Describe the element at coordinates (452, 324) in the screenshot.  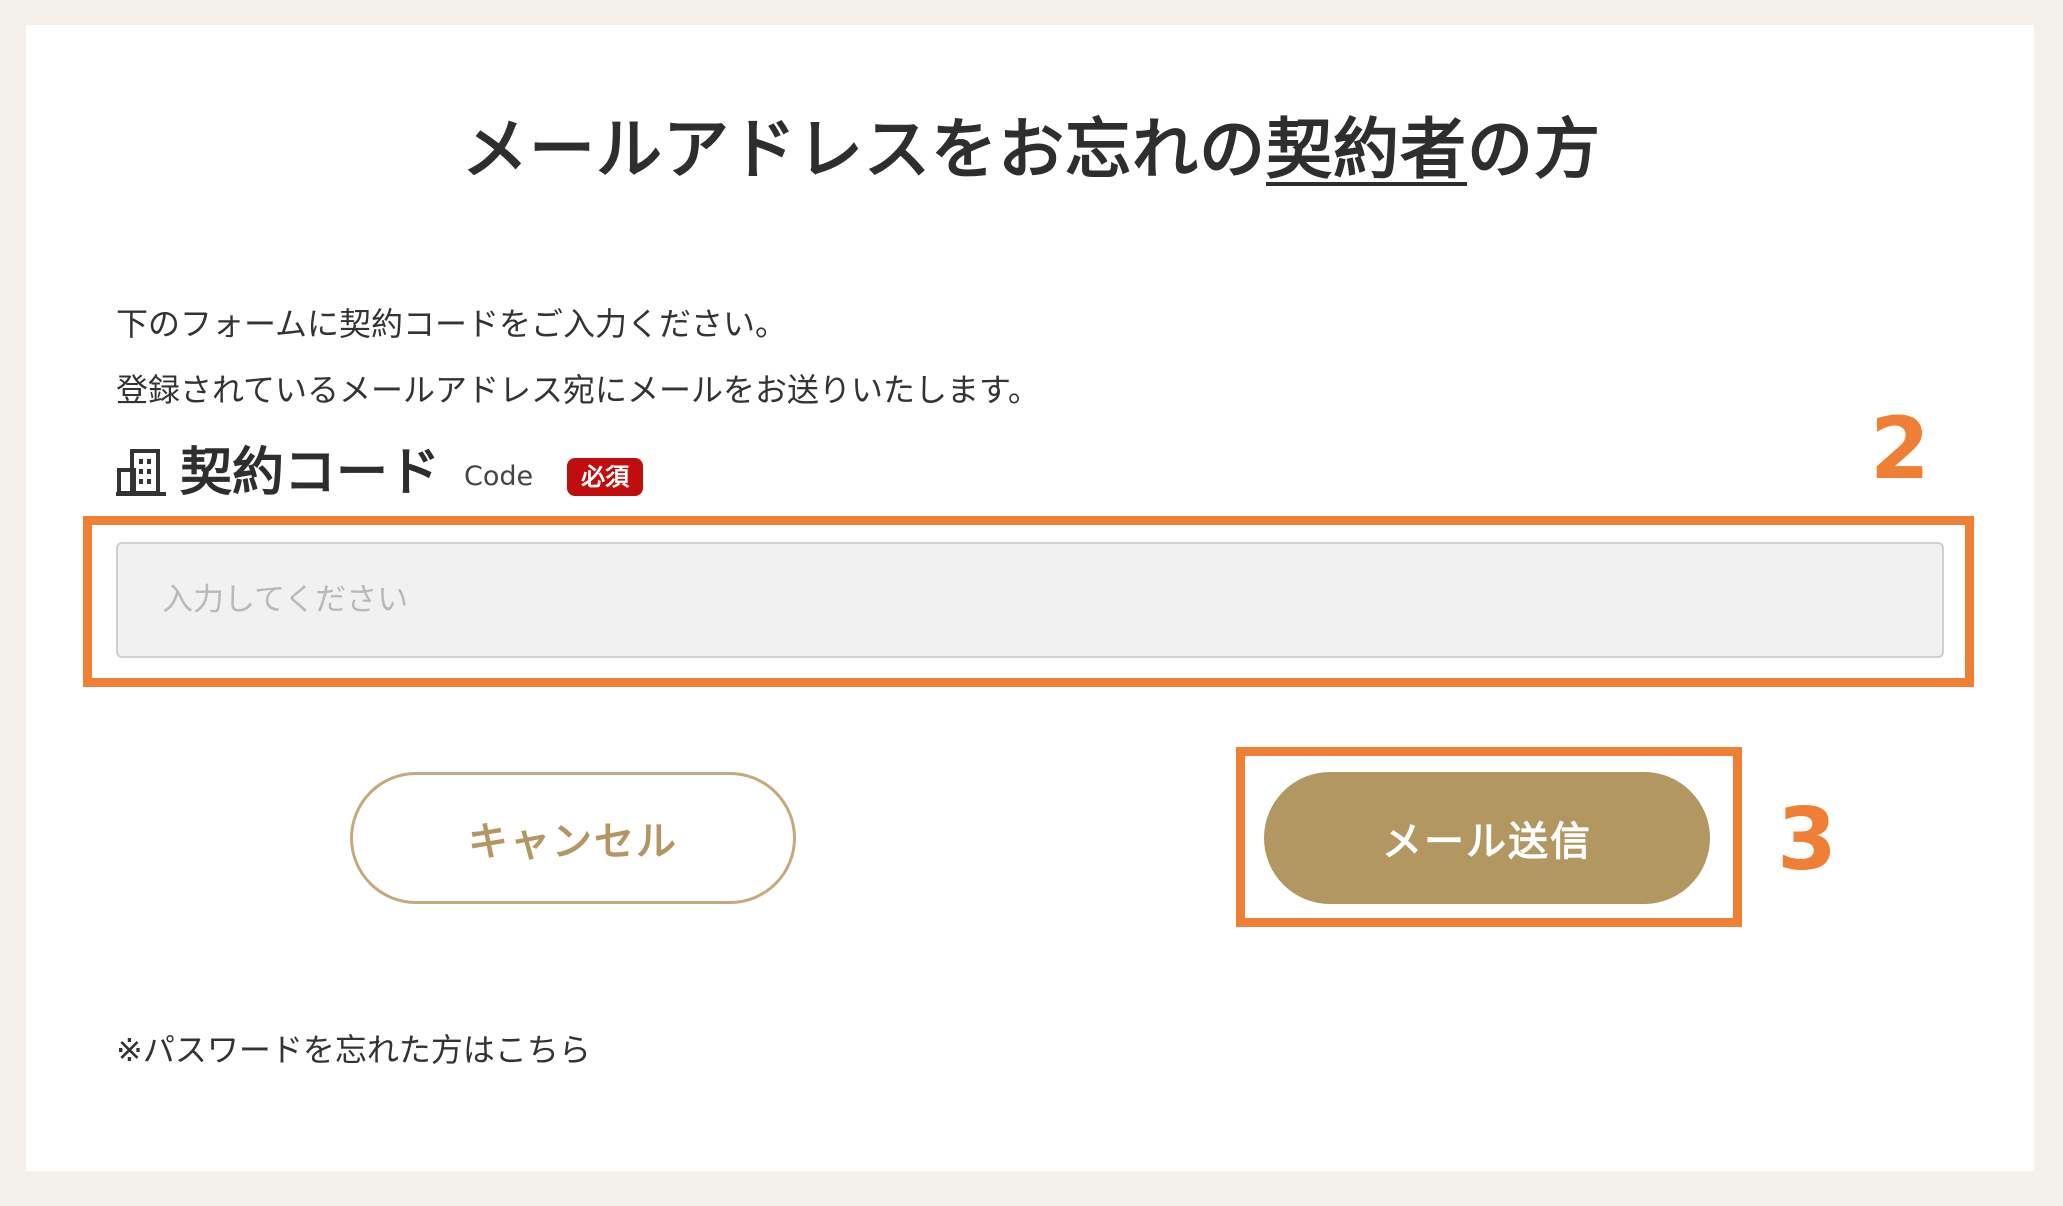
I see `description-line-1: 下のフォームに契約コードをご入力ください。` at that location.